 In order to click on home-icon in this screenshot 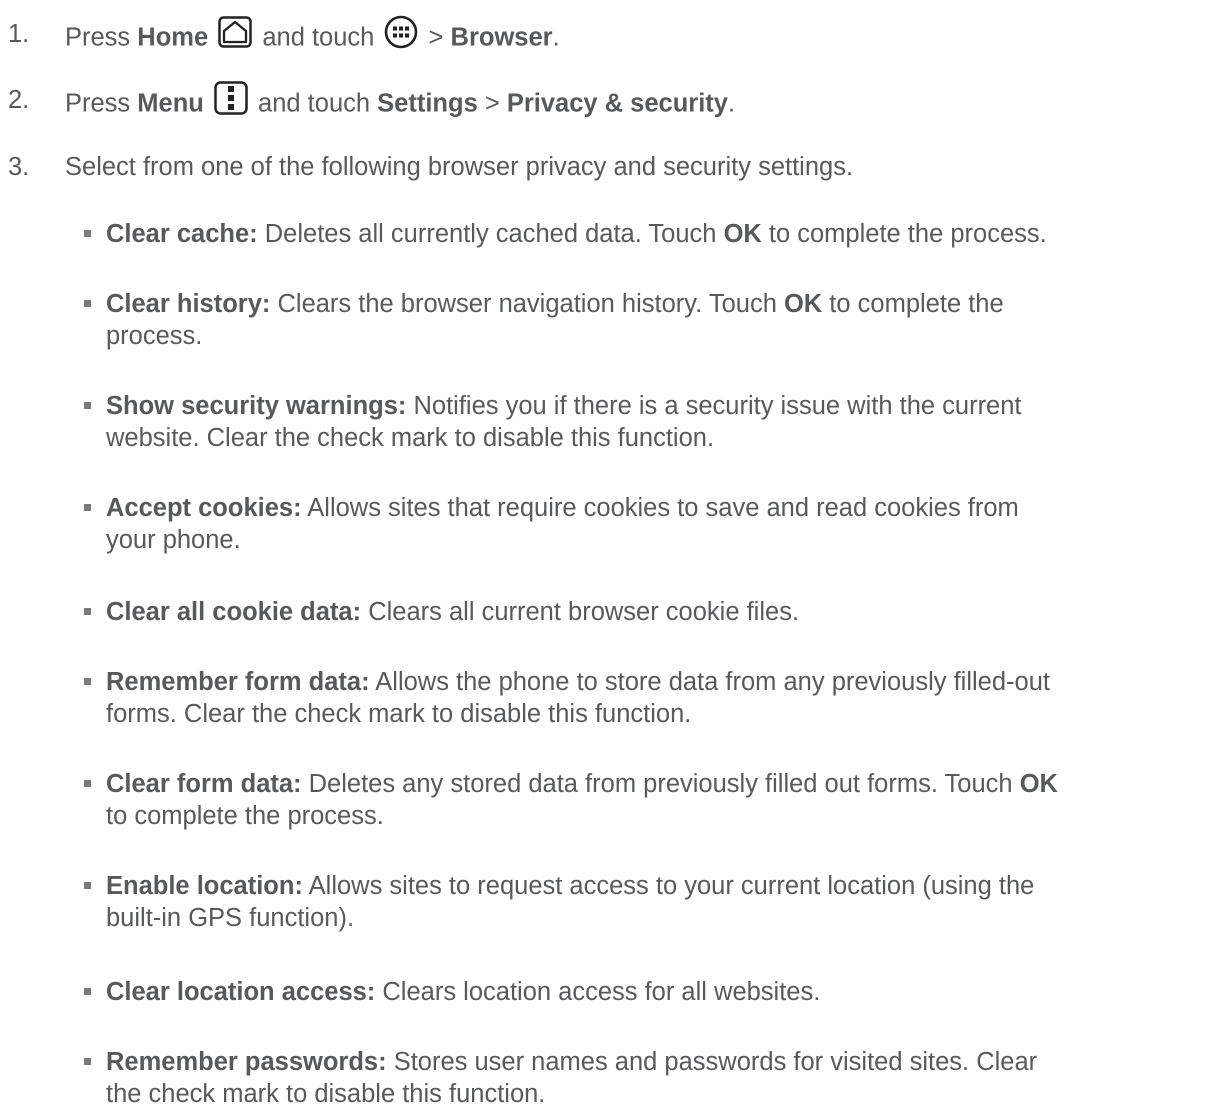, I will do `click(235, 36)`.